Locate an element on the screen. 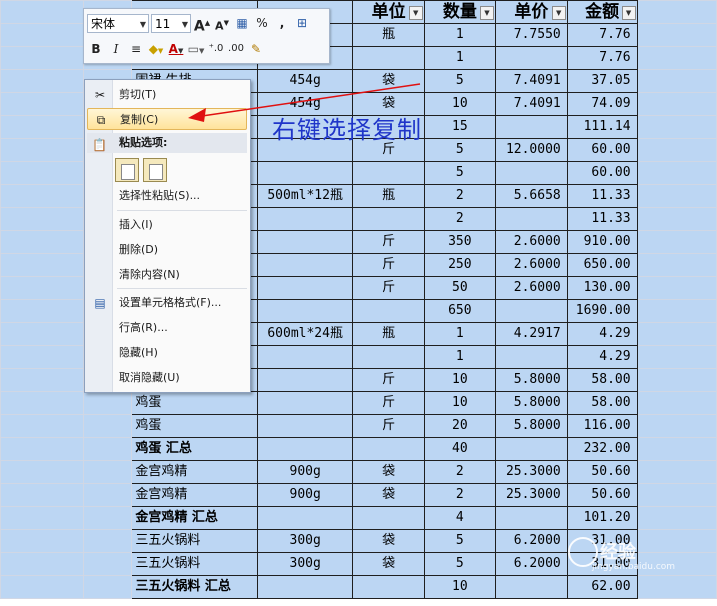  annotation-arrow is located at coordinates (304, 102).